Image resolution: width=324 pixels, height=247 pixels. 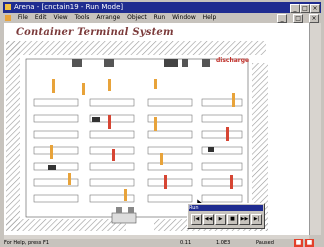 What do you see at coordinates (141, 63) in the screenshot?
I see `quay-cranes` at bounding box center [141, 63].